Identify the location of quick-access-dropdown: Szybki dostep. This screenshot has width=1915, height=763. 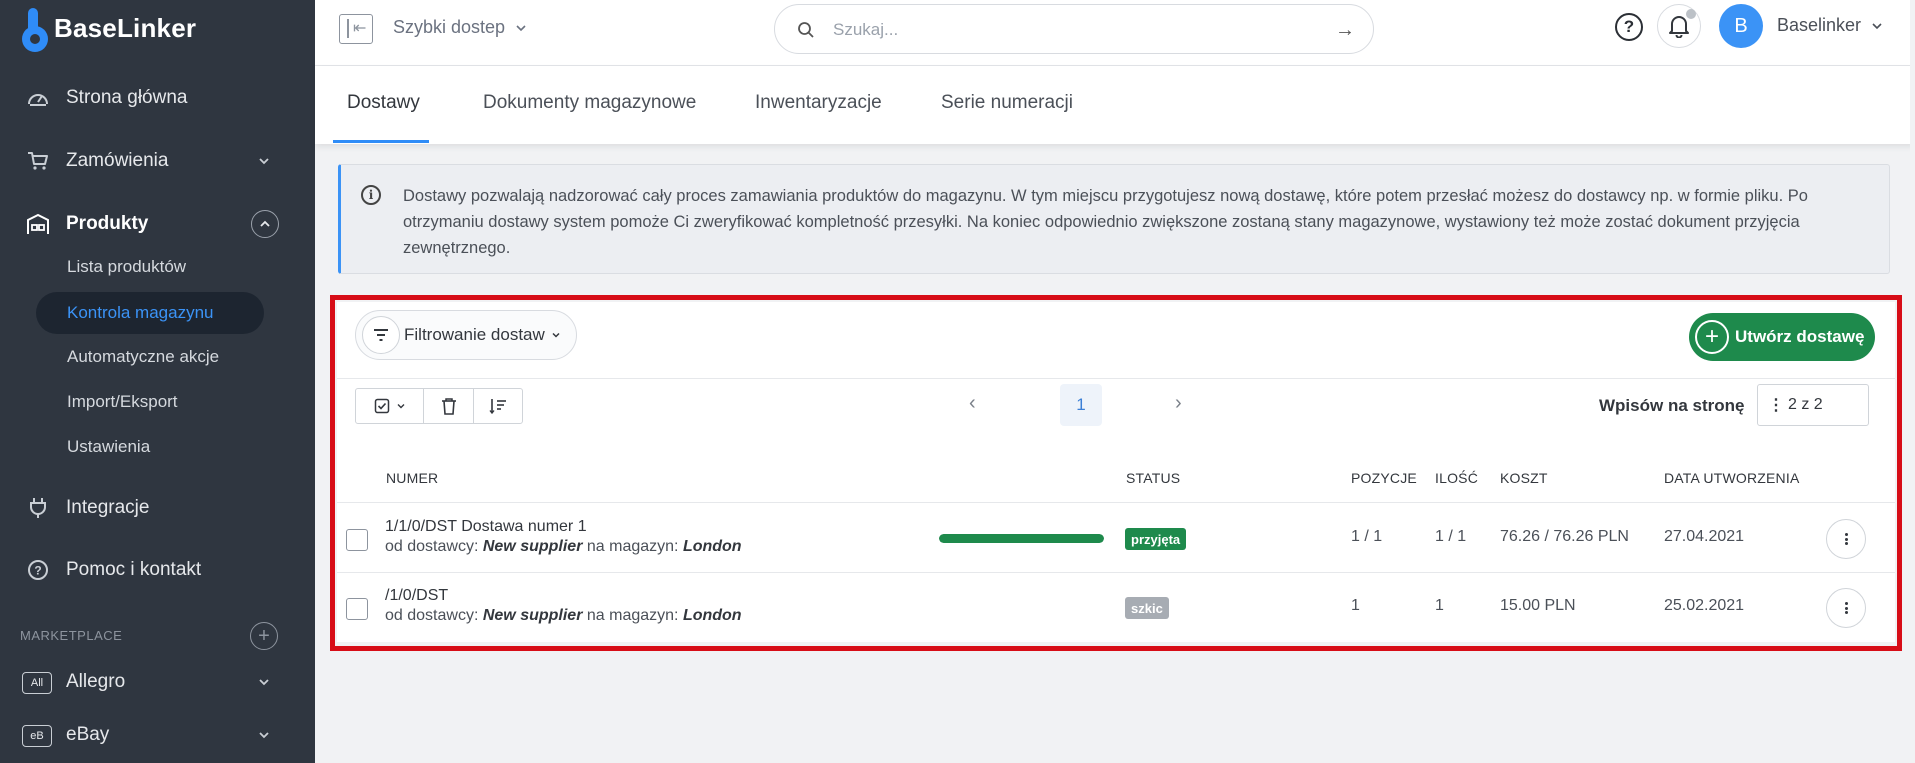
(460, 27).